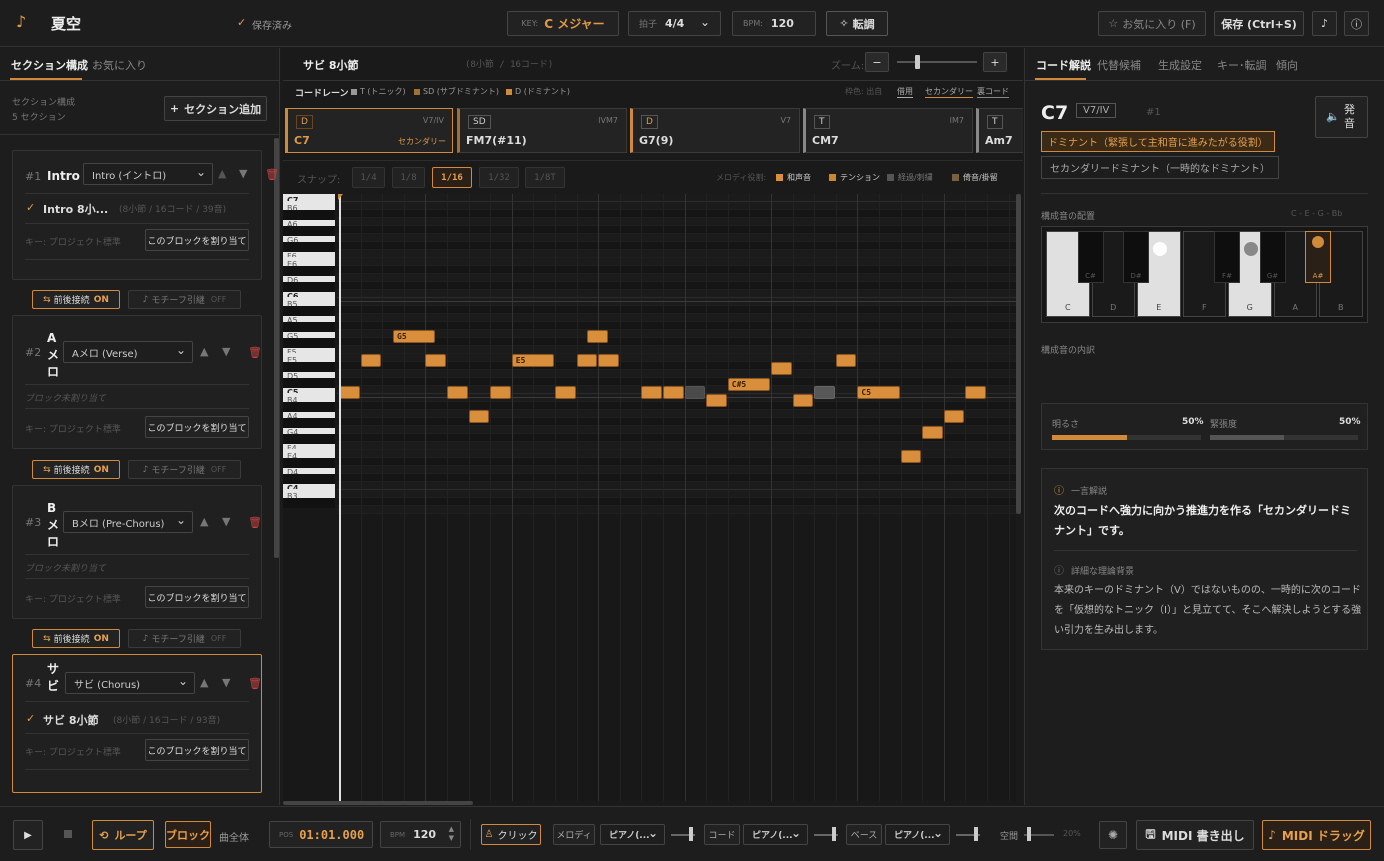  Describe the element at coordinates (511, 834) in the screenshot. I see `click-button: ♙ クリック` at that location.